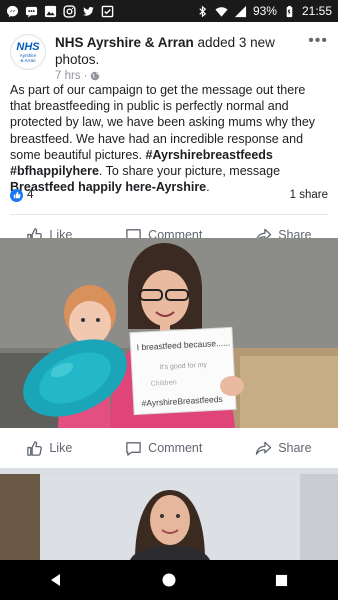 This screenshot has width=338, height=600. I want to click on photo-like-button: Like, so click(49, 448).